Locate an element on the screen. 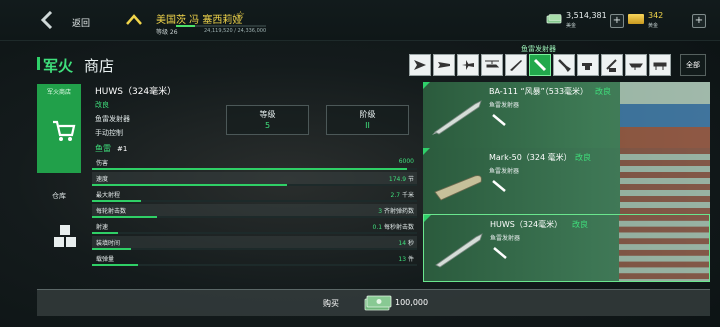 This screenshot has height=327, width=720. stat-row: 每轮射击数 3 齐射弹药数 is located at coordinates (254, 211).